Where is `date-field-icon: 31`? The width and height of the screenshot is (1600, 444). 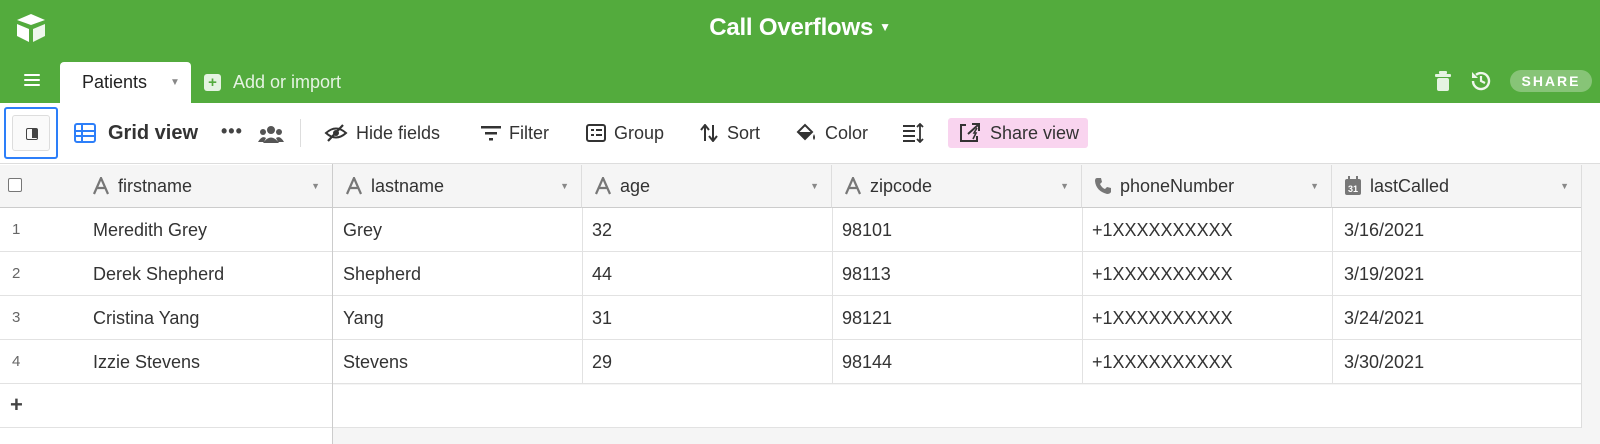 date-field-icon: 31 is located at coordinates (1353, 186).